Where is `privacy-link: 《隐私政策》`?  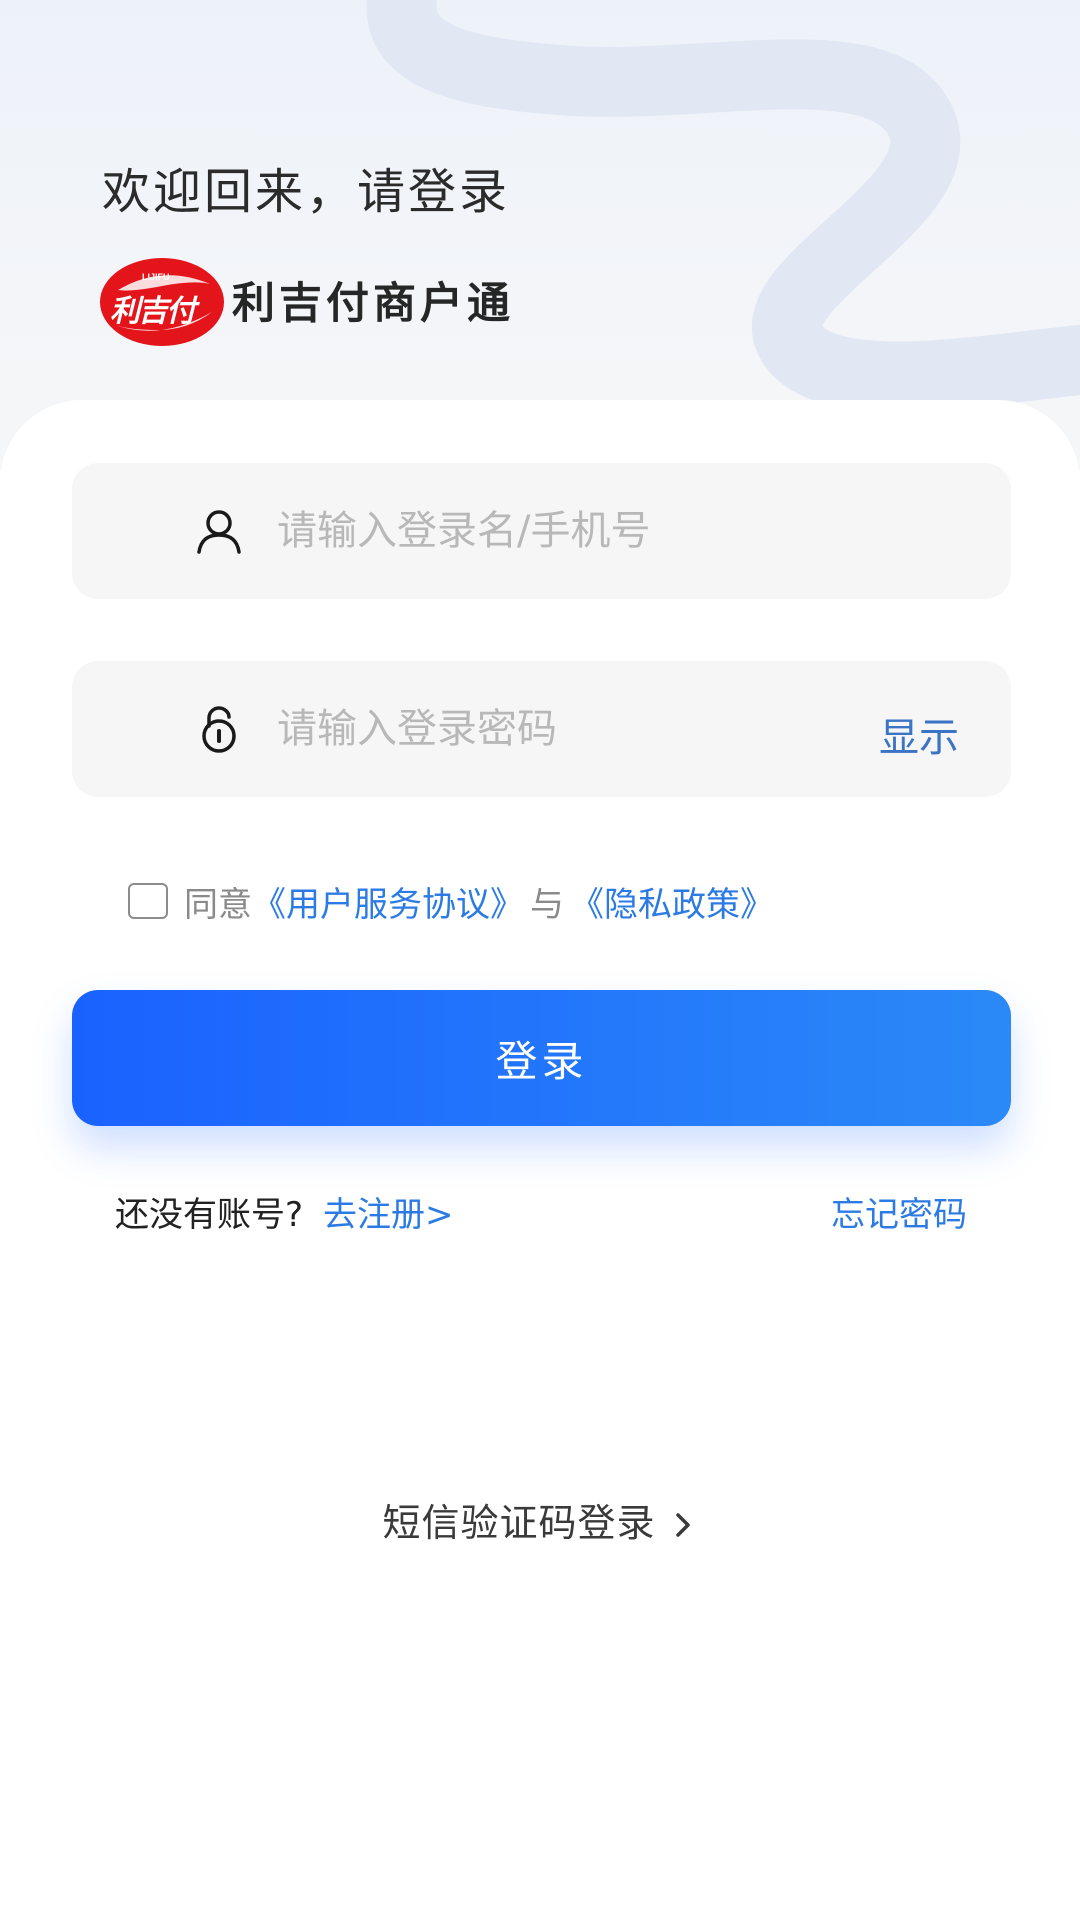
privacy-link: 《隐私政策》 is located at coordinates (672, 901).